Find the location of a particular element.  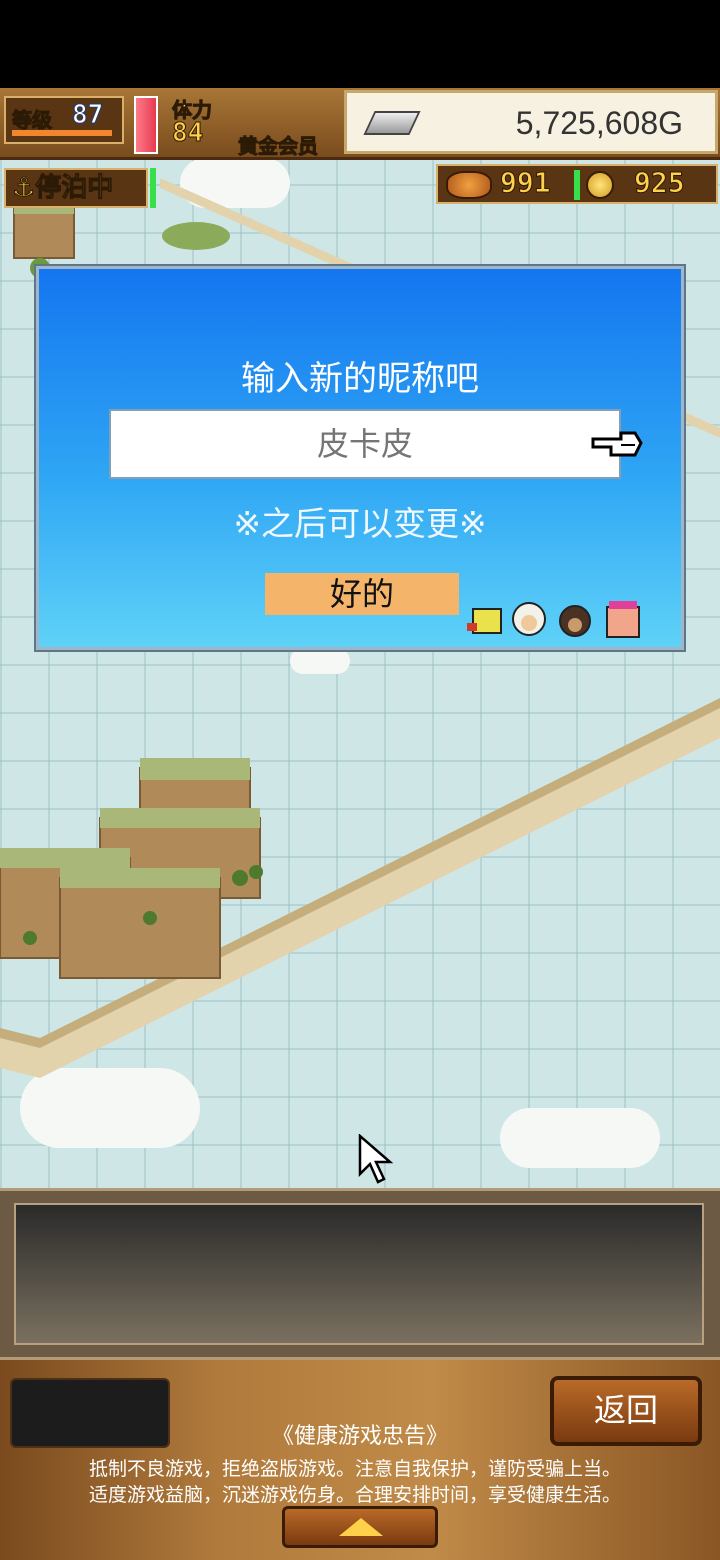

food-count: 991 is located at coordinates (526, 183).